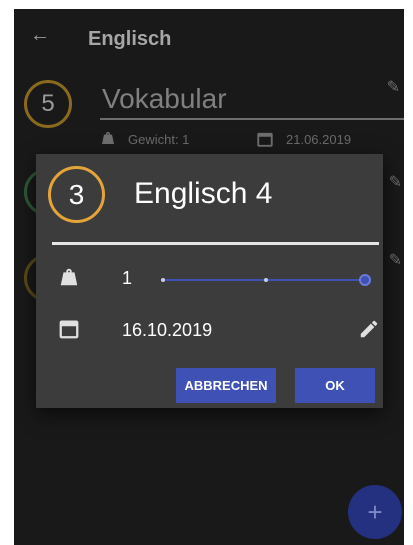 The width and height of the screenshot is (413, 545). I want to click on date-text: 21.06.2019, so click(319, 139).